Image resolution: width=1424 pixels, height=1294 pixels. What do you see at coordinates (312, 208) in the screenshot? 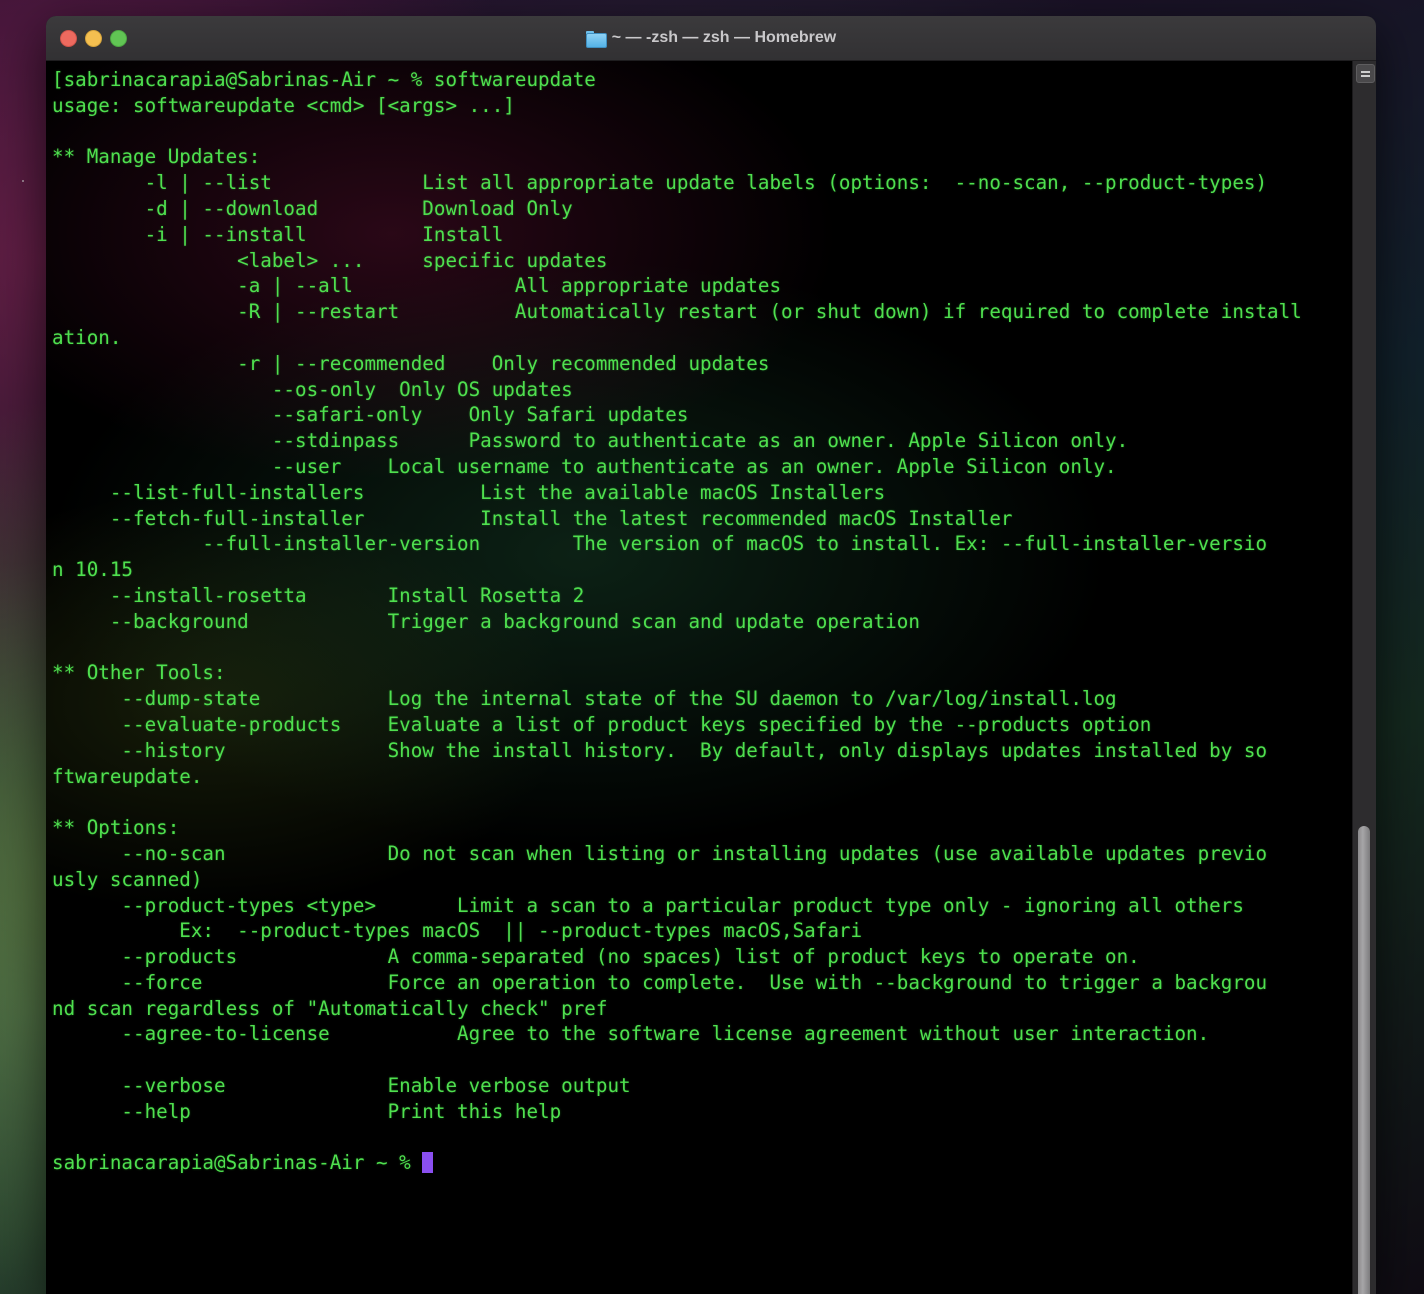
I see `terminal-line: -d | --download Download Only` at bounding box center [312, 208].